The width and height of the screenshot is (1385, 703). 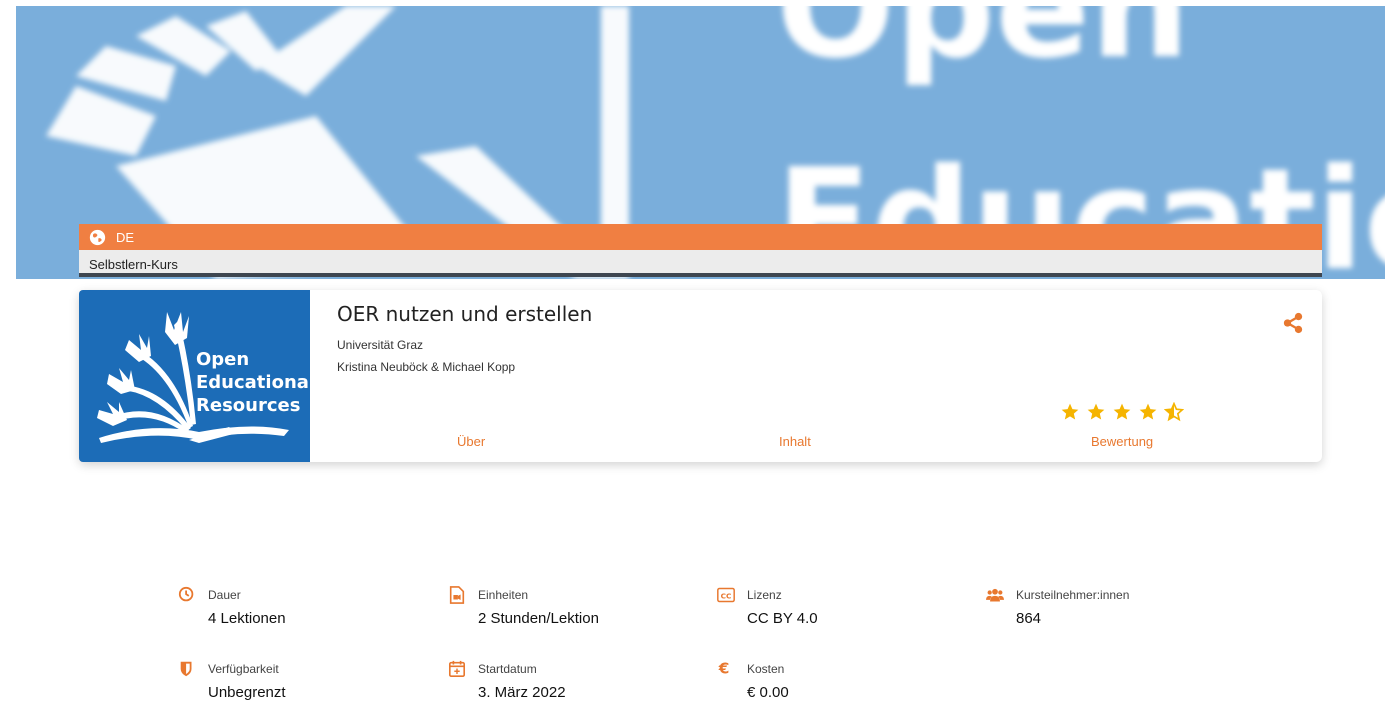 What do you see at coordinates (503, 595) in the screenshot?
I see `stat-label: Einheiten` at bounding box center [503, 595].